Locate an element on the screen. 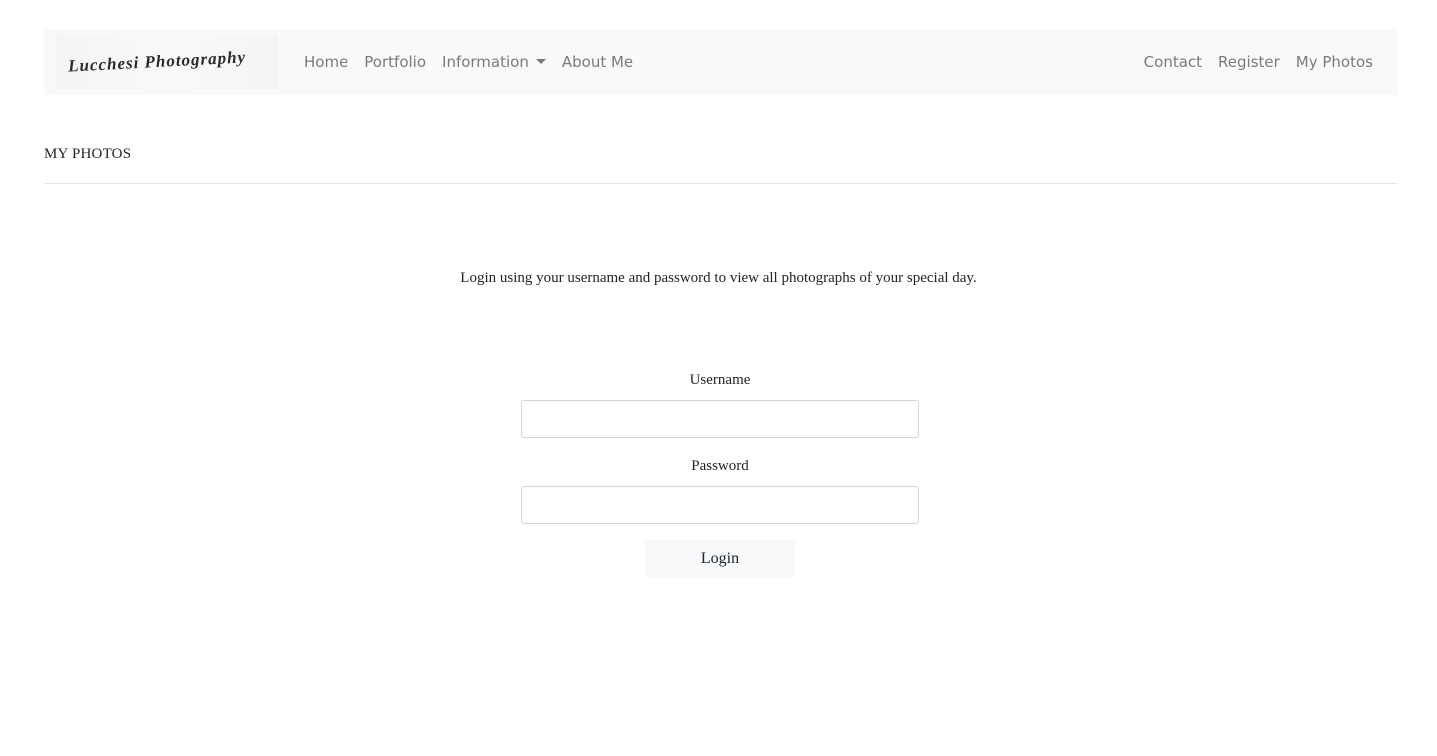 This screenshot has height=756, width=1437. nav-link-label: Portfolio is located at coordinates (395, 62).